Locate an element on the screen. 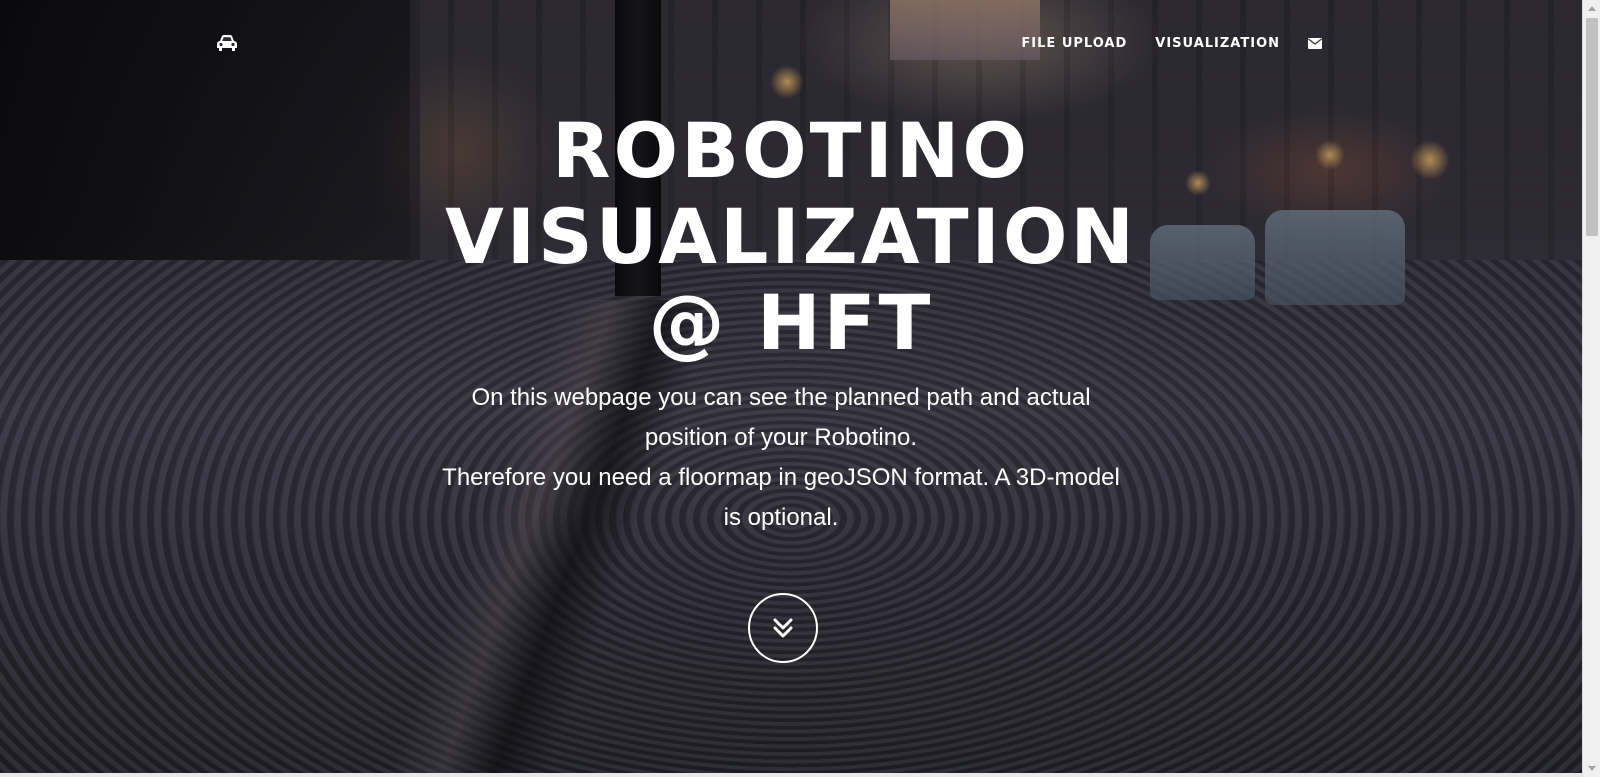 The image size is (1600, 777). car-icon is located at coordinates (227, 43).